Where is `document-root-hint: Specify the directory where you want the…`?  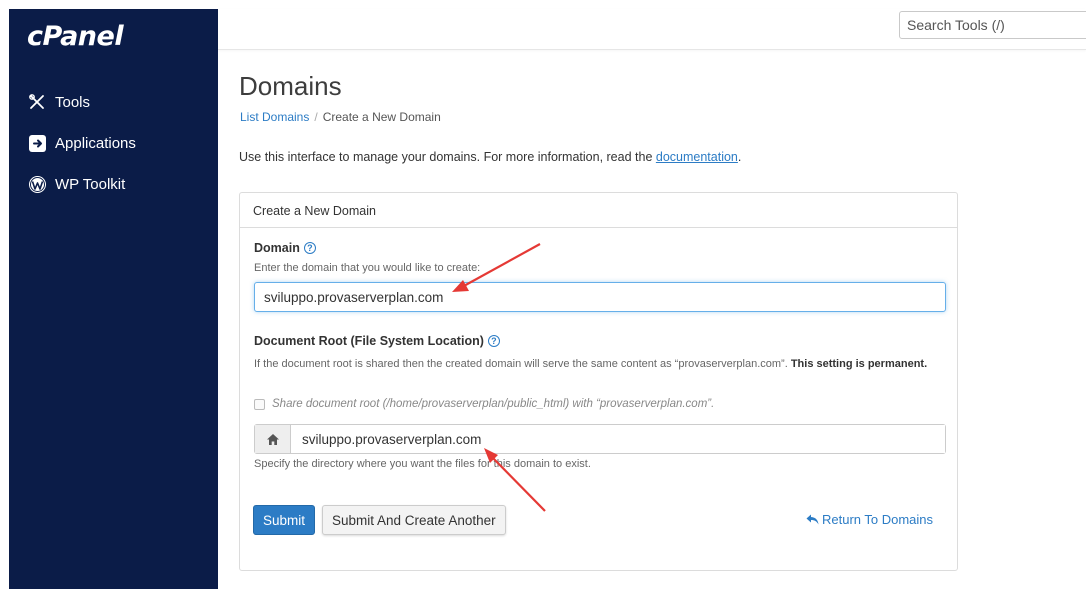 document-root-hint: Specify the directory where you want the… is located at coordinates (422, 464).